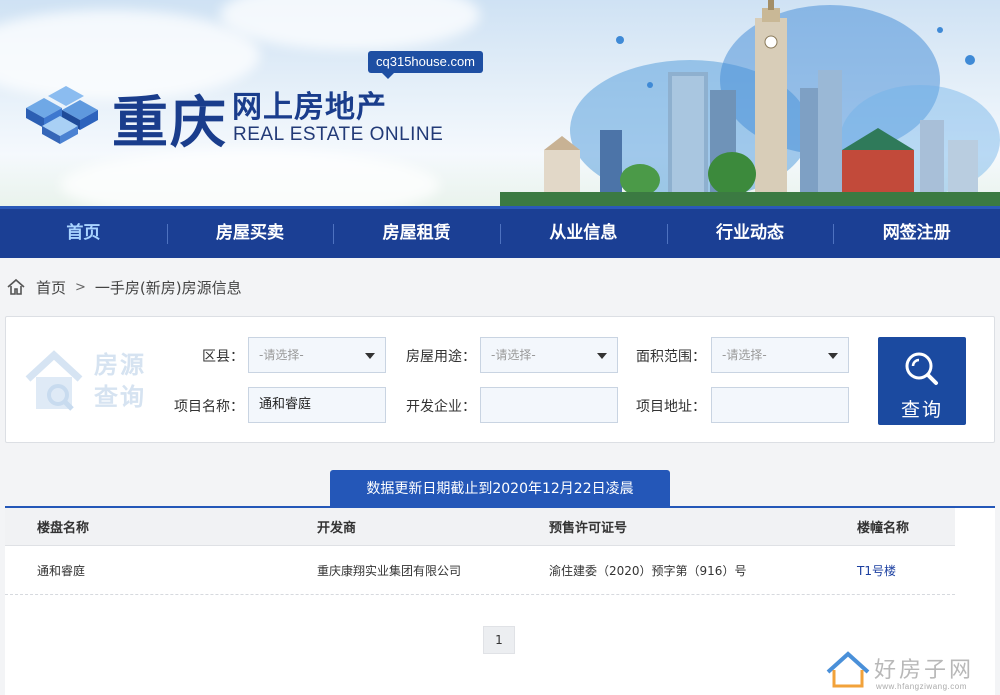 Image resolution: width=1000 pixels, height=695 pixels. Describe the element at coordinates (389, 571) in the screenshot. I see `cell-developer: 重庆康翔实业集团有限公司` at that location.